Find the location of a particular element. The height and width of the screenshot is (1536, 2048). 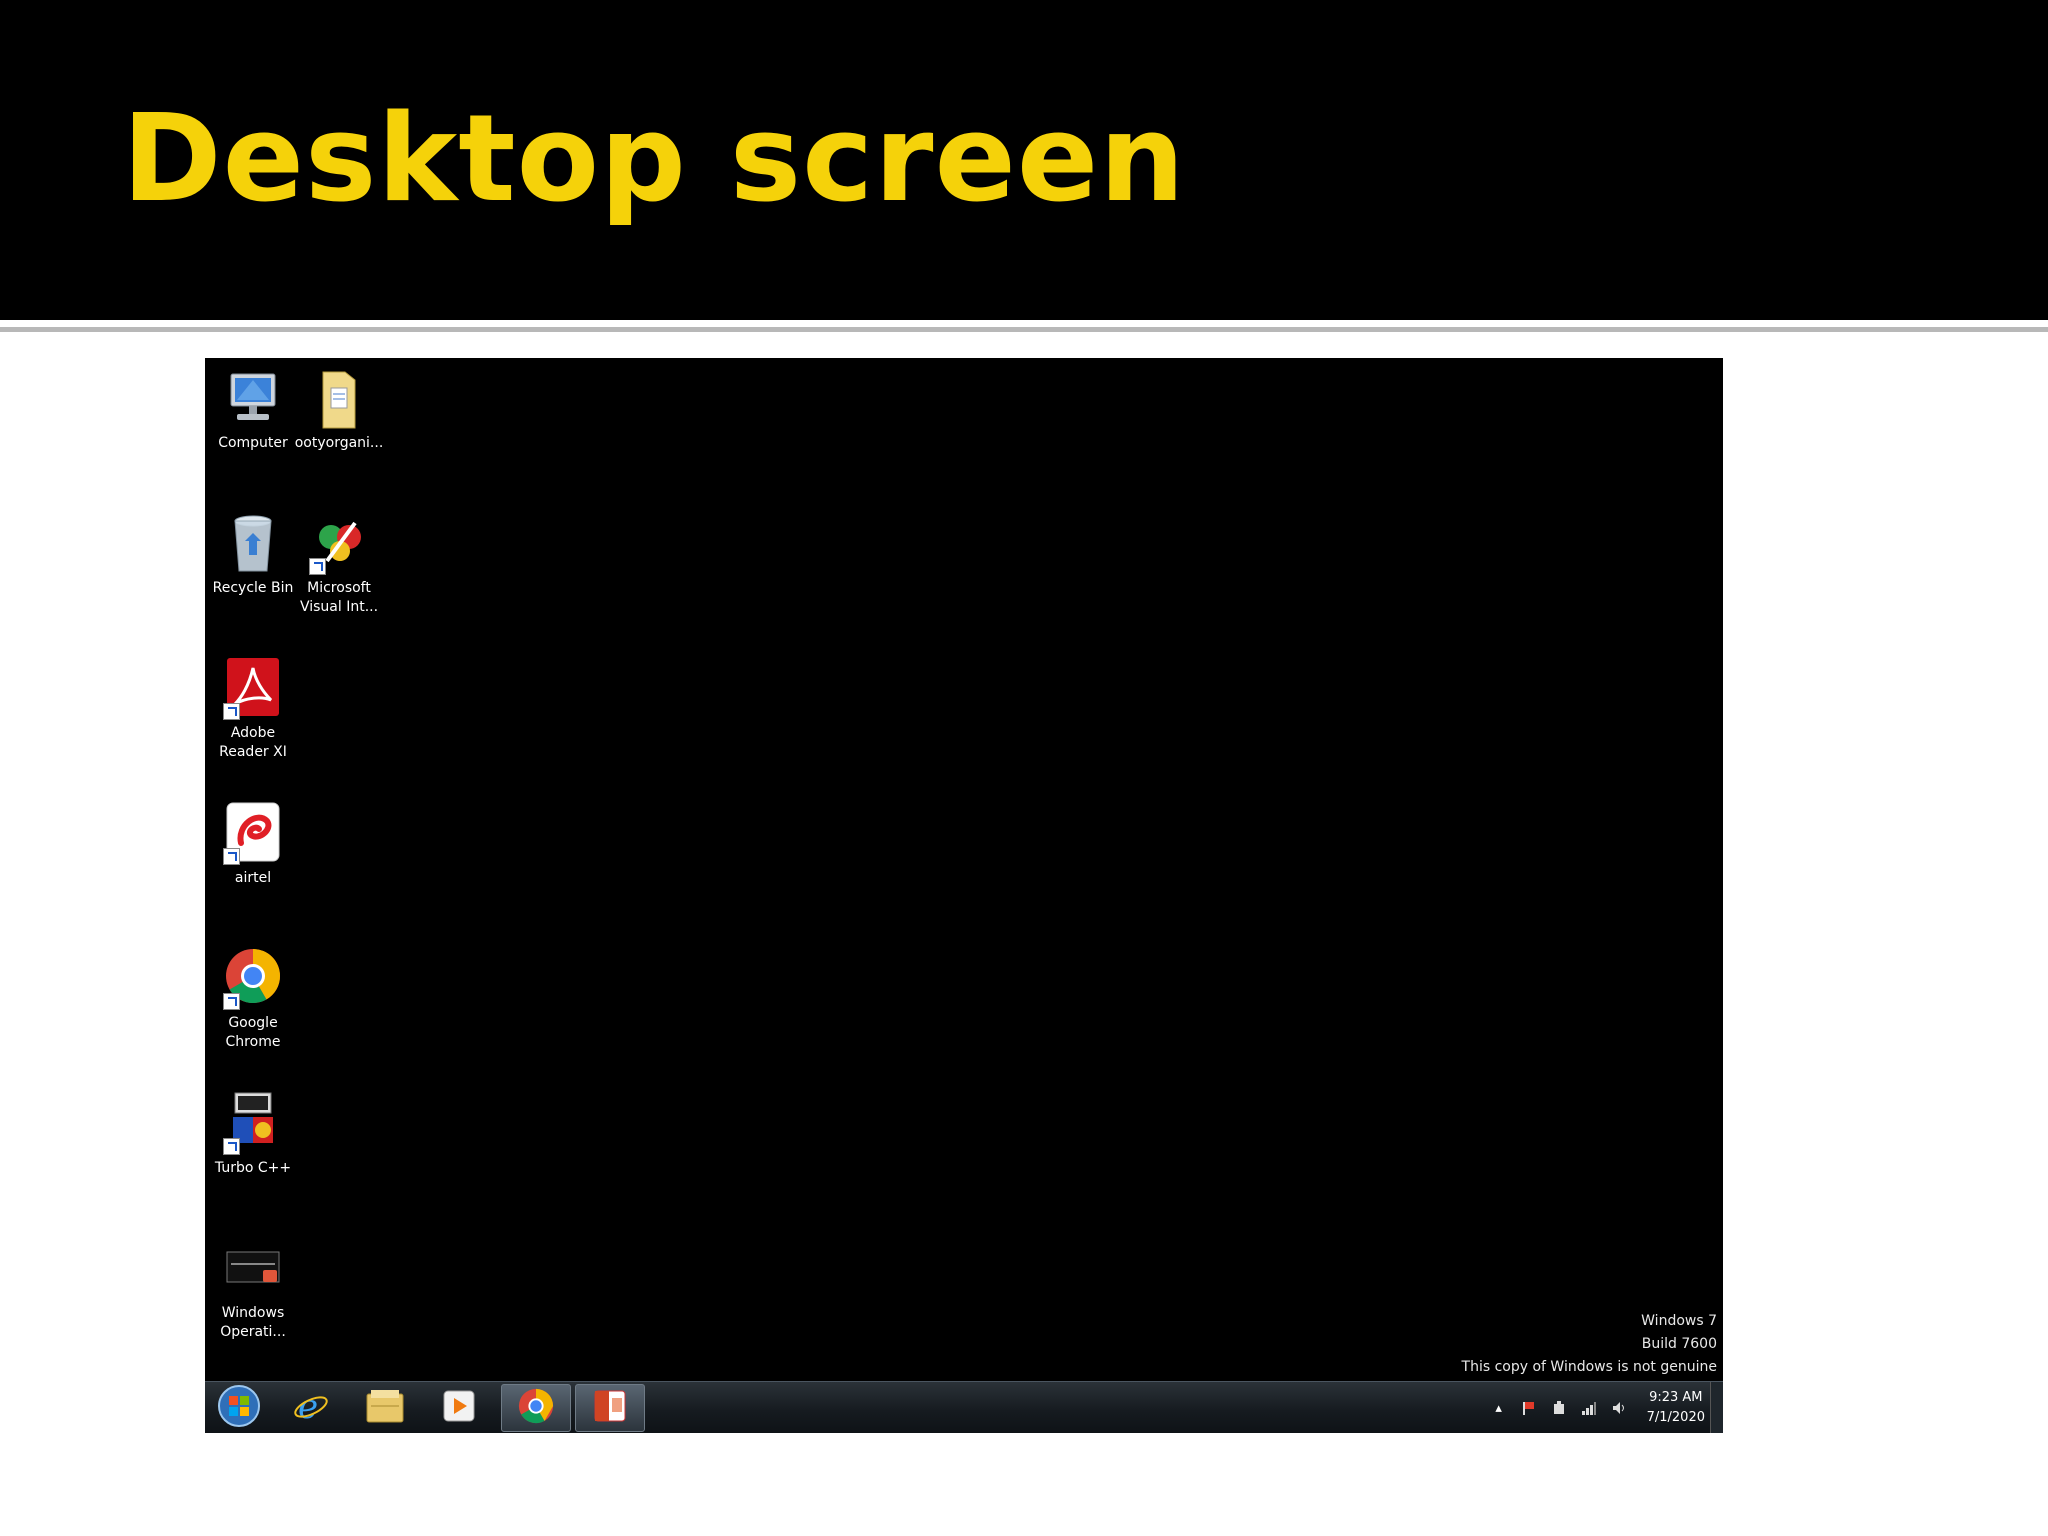

system-tray: ▴ 9:23 AM 7/1/2020 is located at coordinates (1592, 1407).